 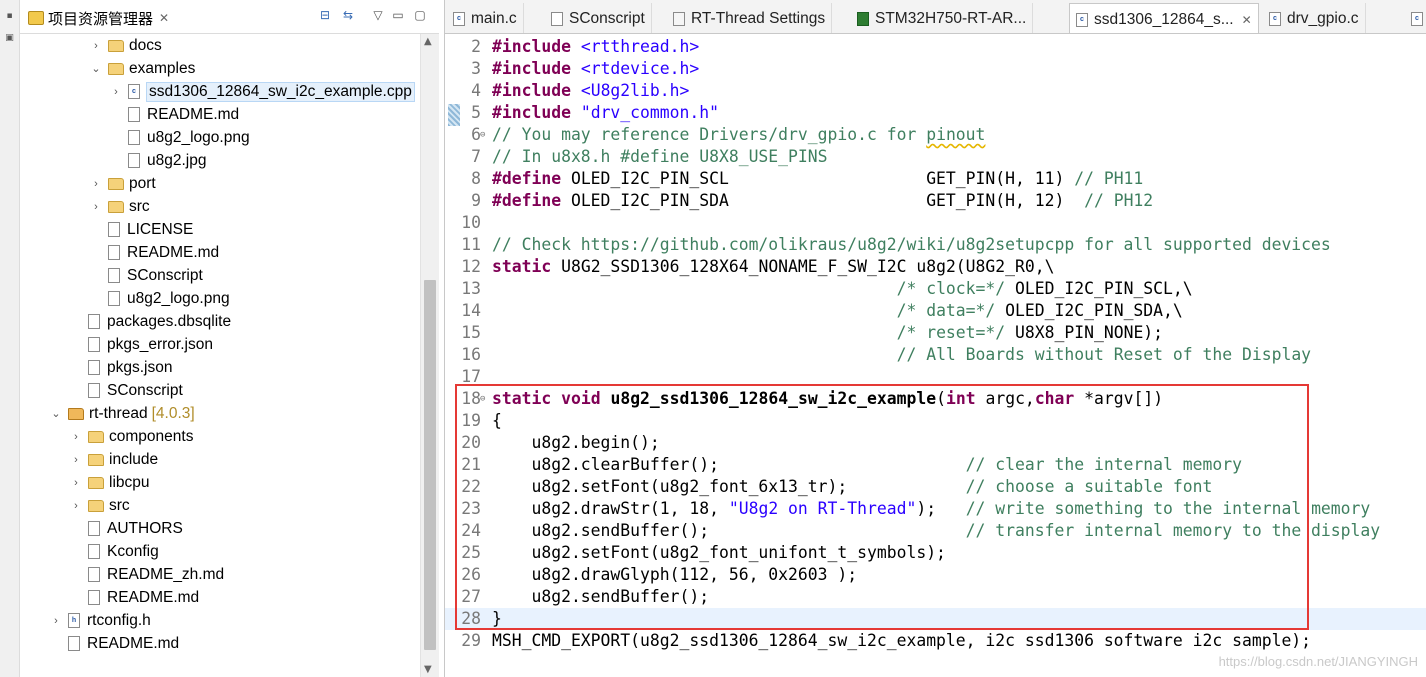 What do you see at coordinates (114, 551) in the screenshot?
I see `tree-item: ›Kconfig` at bounding box center [114, 551].